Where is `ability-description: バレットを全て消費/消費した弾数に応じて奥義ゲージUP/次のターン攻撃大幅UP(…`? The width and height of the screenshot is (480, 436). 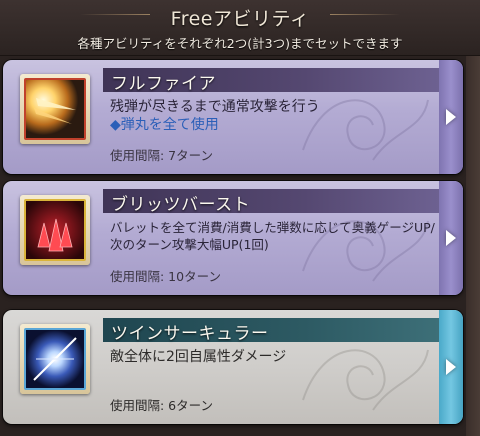
ability-description: バレットを全て消費/消費した弾数に応じて奥義ゲージUP/次のターン攻撃大幅UP(… is located at coordinates (272, 236).